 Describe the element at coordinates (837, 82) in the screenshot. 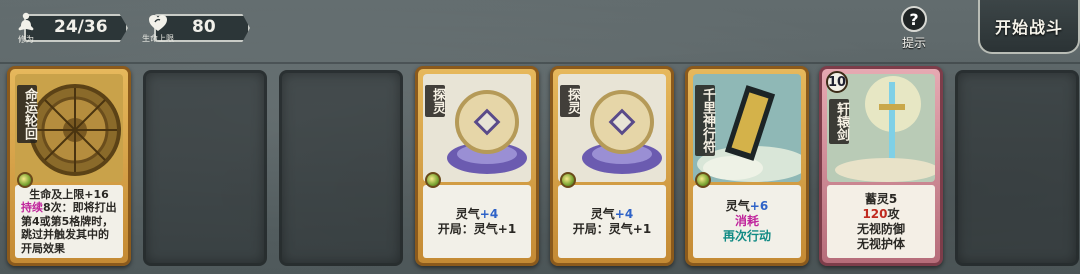

I see `card-cost-badge: 10` at that location.